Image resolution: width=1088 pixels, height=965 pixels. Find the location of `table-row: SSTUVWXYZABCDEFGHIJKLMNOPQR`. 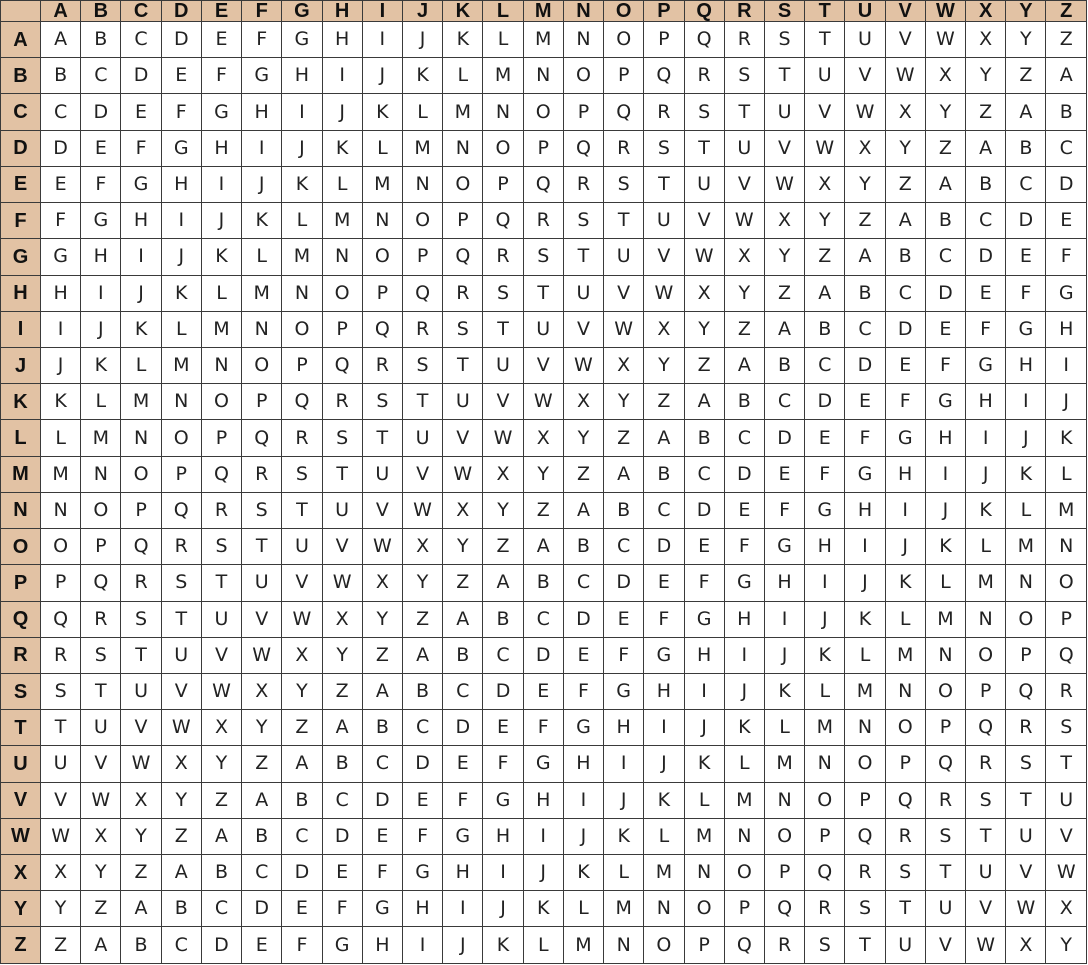

table-row: SSTUVWXYZABCDEFGHIJKLMNOPQR is located at coordinates (543, 691).